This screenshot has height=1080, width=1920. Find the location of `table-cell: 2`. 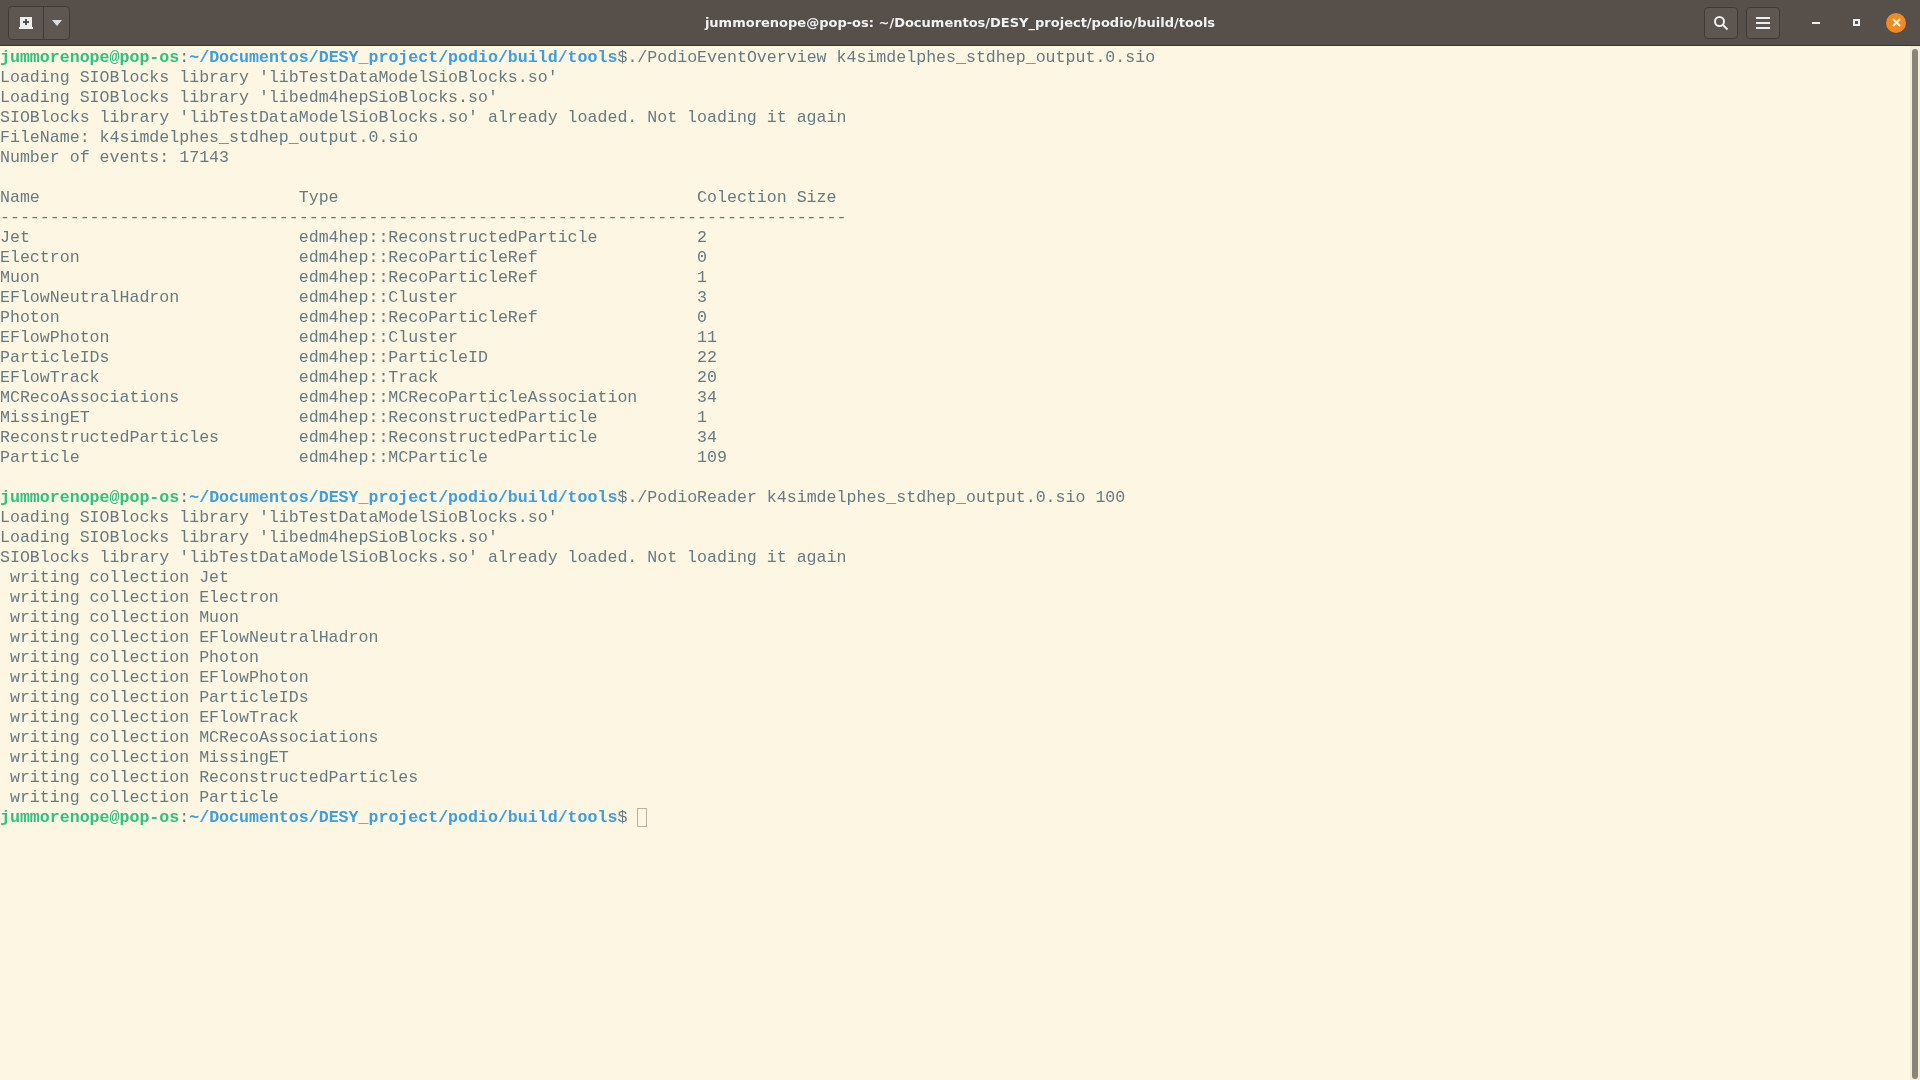

table-cell: 2 is located at coordinates (702, 238).